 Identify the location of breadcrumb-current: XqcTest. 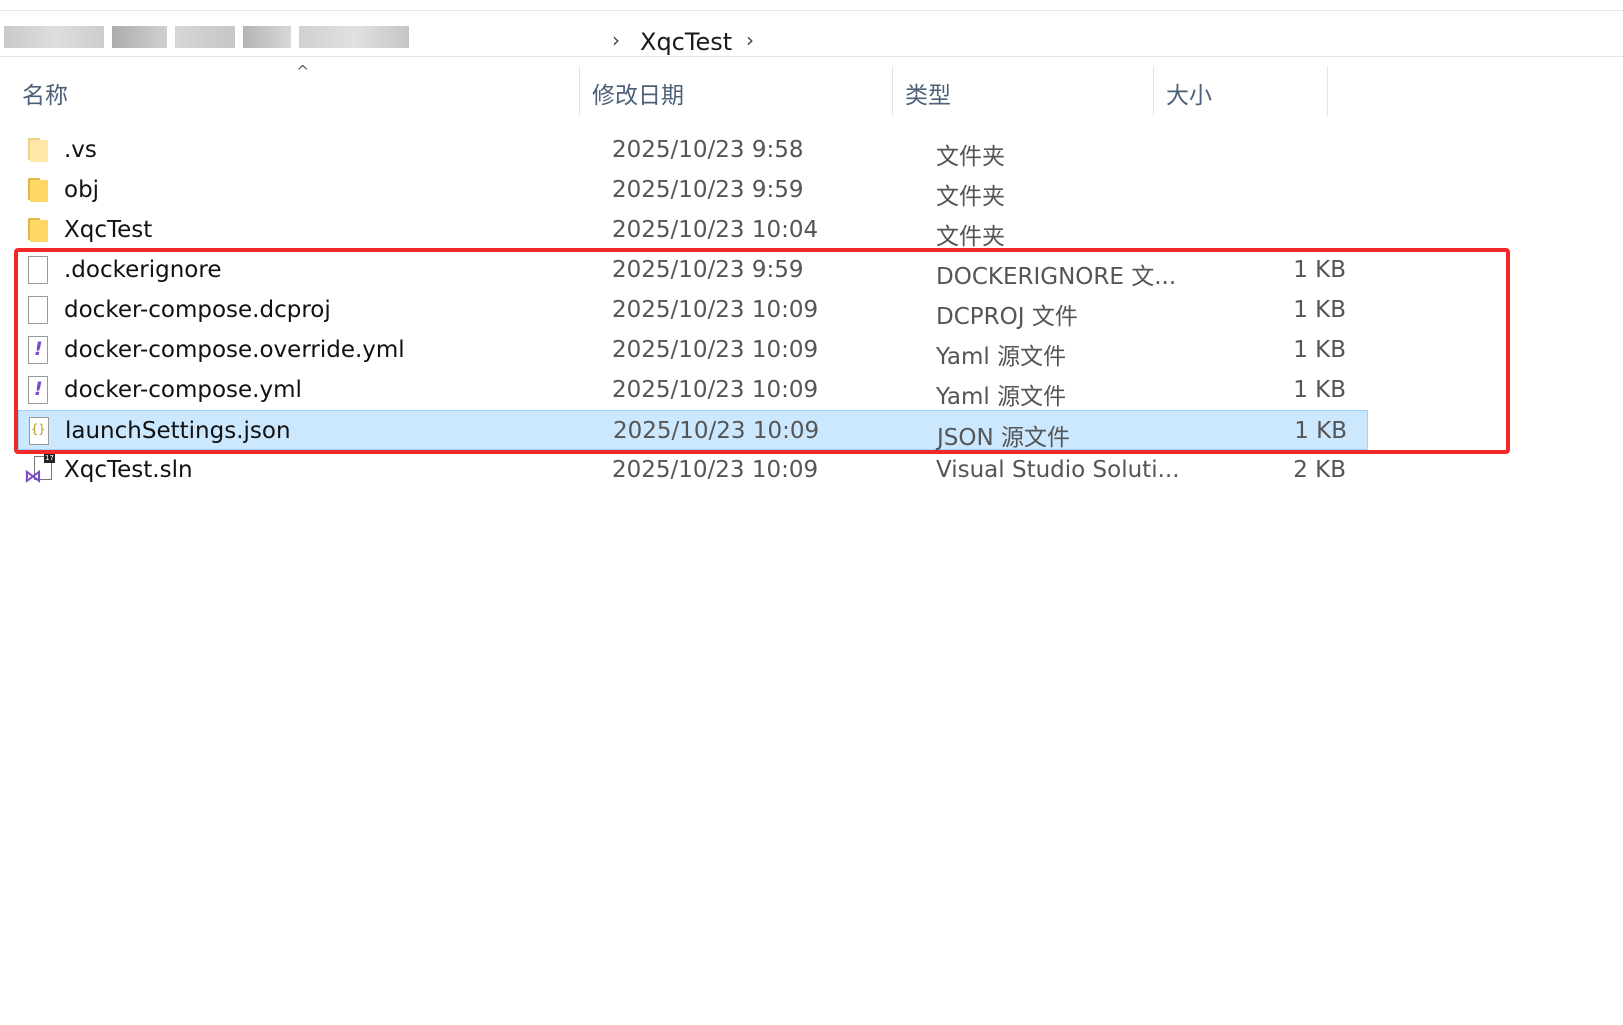
(686, 42).